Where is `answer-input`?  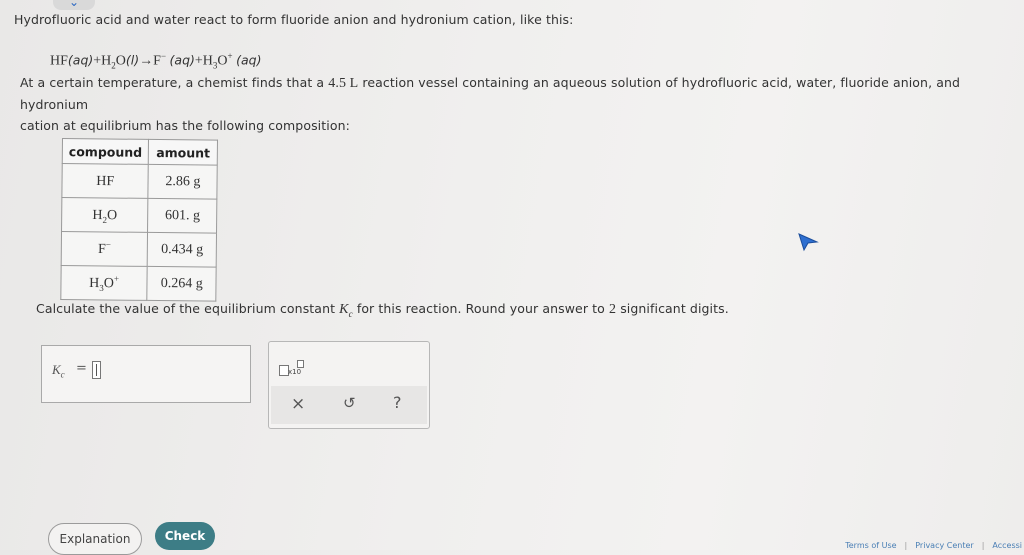
answer-input is located at coordinates (96, 370).